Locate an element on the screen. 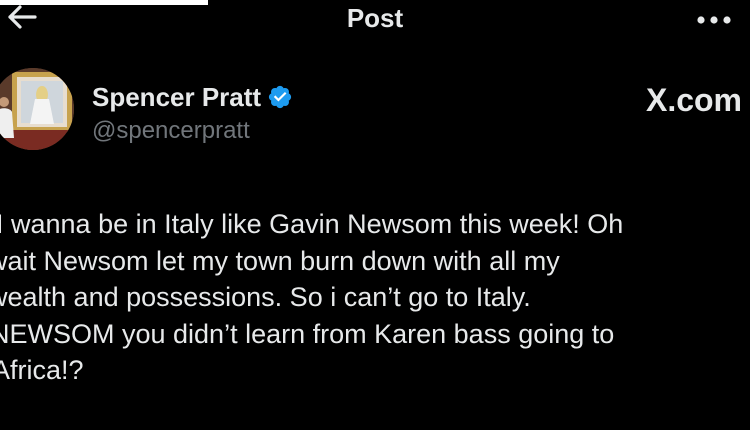 This screenshot has width=750, height=430. author-name-row: Spencer Pratt is located at coordinates (192, 97).